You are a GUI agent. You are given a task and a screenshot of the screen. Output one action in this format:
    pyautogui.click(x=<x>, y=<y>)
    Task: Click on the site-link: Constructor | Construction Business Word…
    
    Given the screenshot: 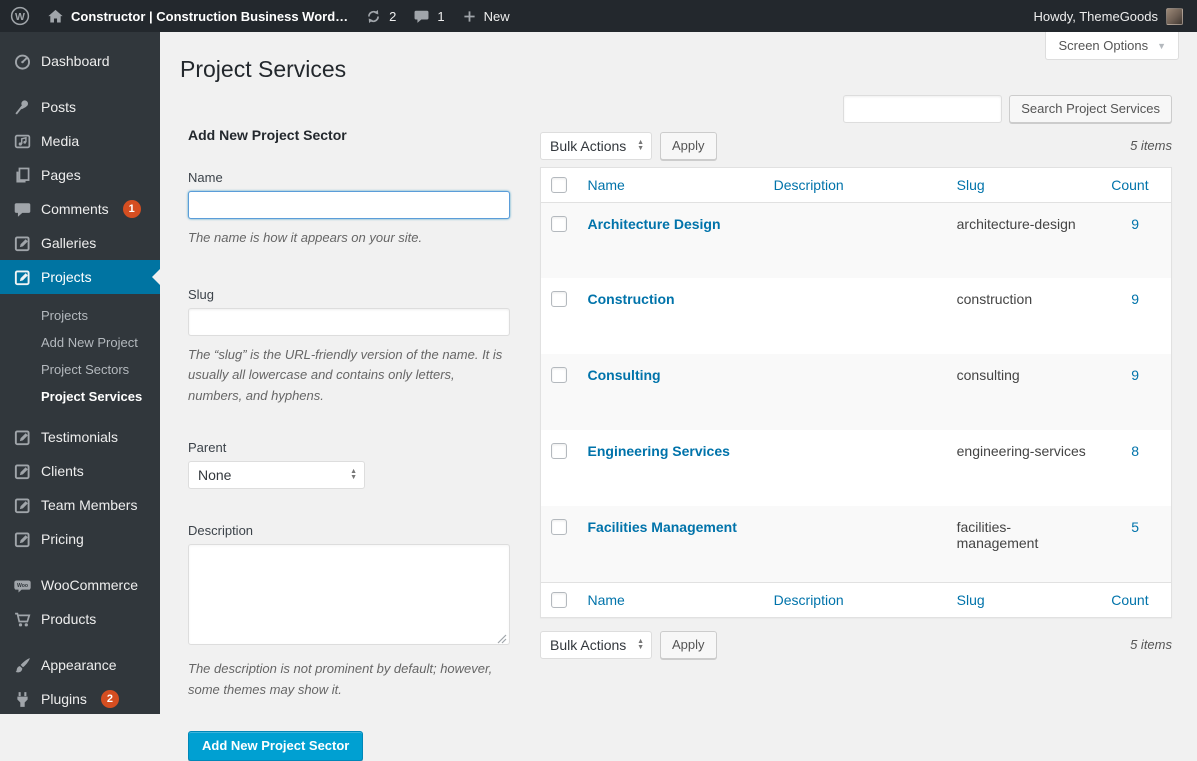 What is the action you would take?
    pyautogui.click(x=197, y=16)
    